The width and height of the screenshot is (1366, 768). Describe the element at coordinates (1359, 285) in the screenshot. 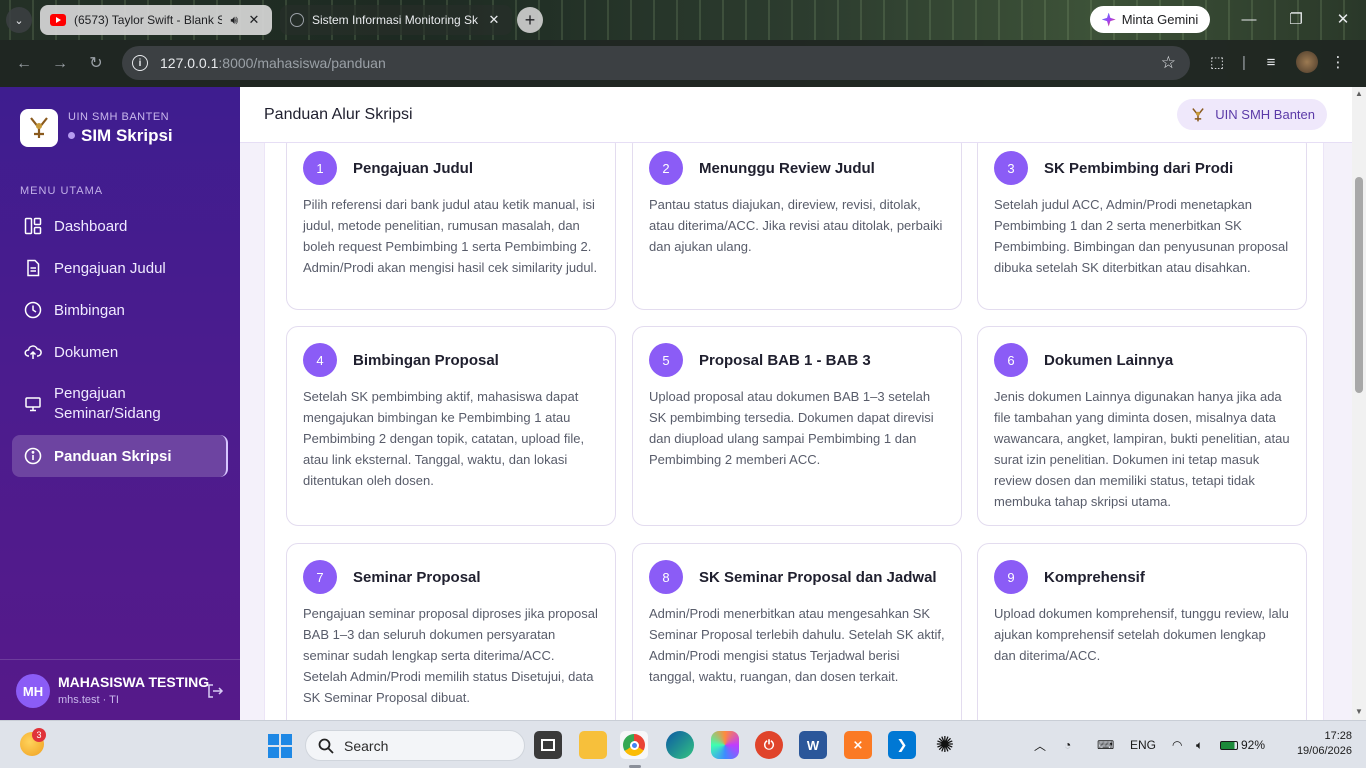

I see `scrollbar-thumb` at that location.